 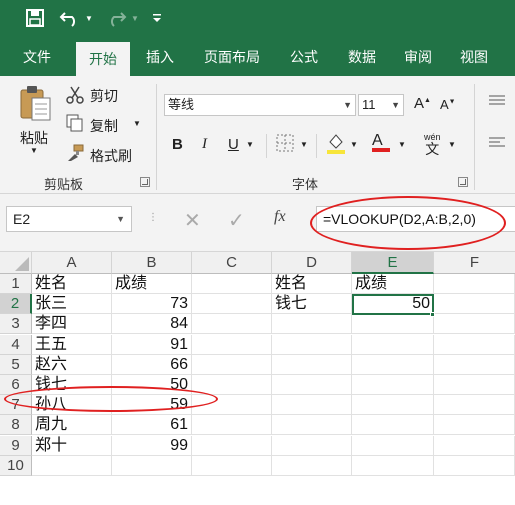 I want to click on cell-d8, so click(x=312, y=425).